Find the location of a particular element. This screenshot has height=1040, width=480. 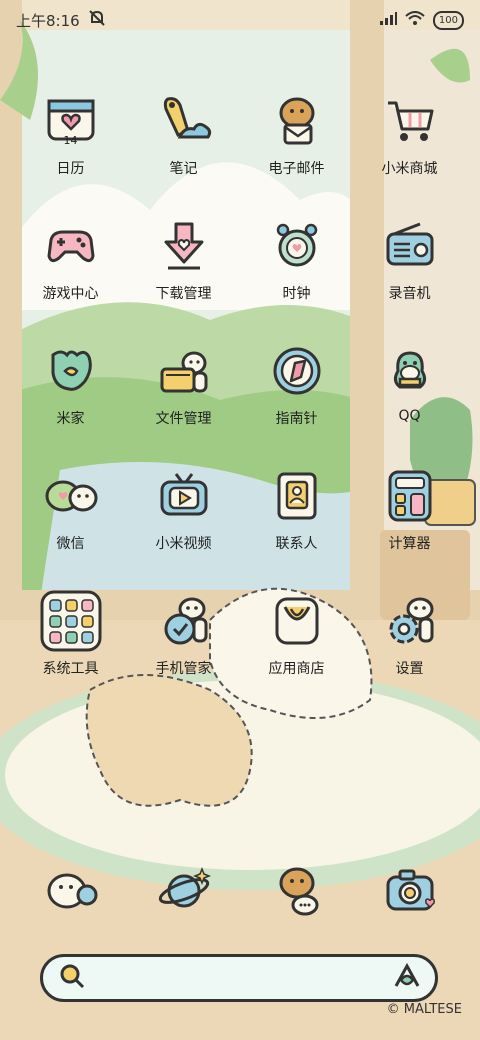

app-label: 录音机 is located at coordinates (409, 294).